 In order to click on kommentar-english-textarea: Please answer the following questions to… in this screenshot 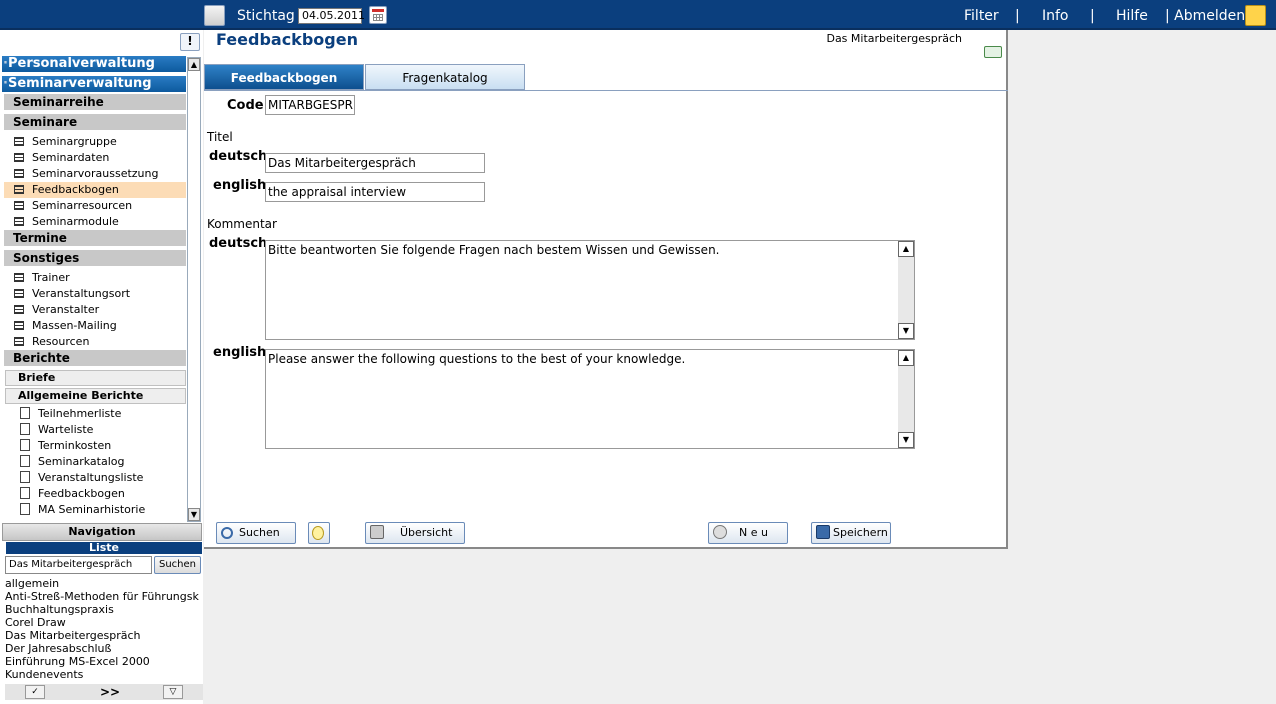, I will do `click(590, 399)`.